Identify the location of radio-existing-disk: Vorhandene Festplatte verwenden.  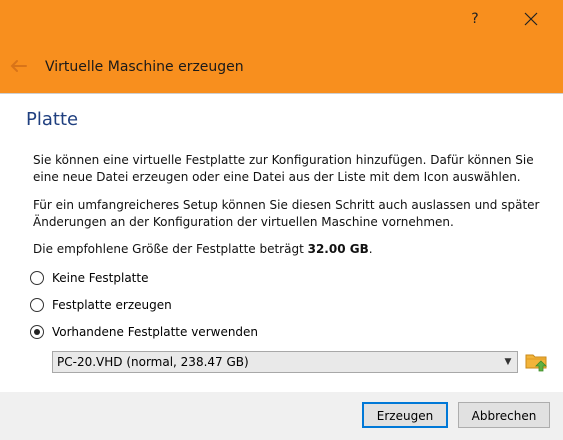
(144, 332).